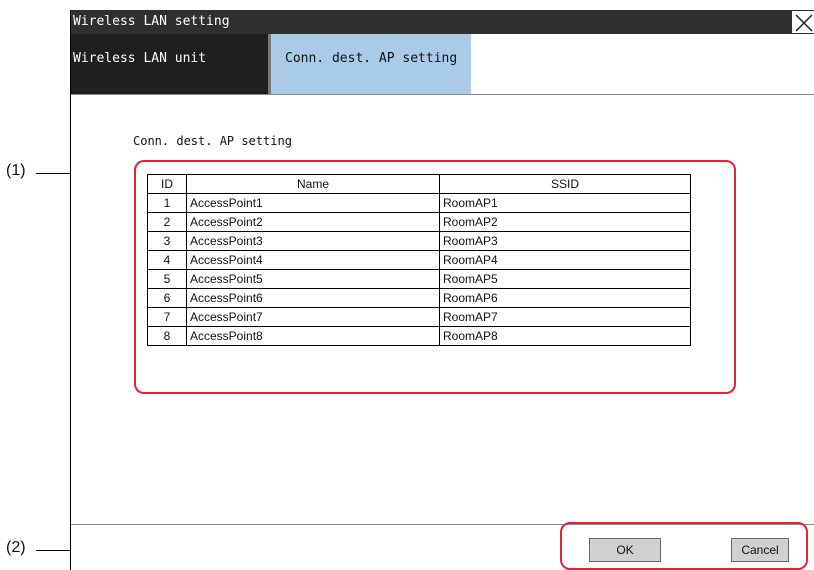 Image resolution: width=814 pixels, height=570 pixels. What do you see at coordinates (371, 64) in the screenshot?
I see `tab-conn-dest-ap-setting: Conn. dest. AP setting` at bounding box center [371, 64].